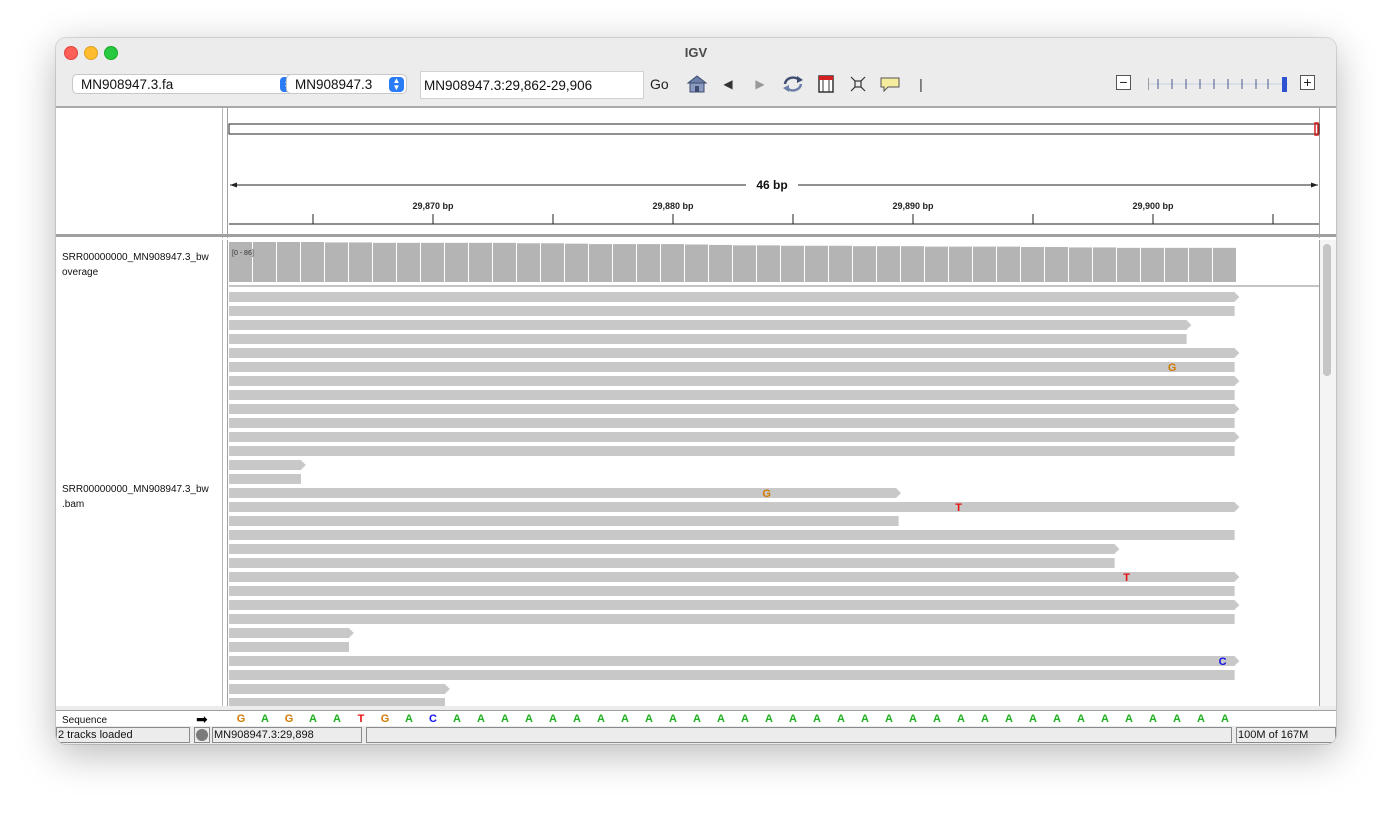 The image size is (1392, 820). What do you see at coordinates (346, 84) in the screenshot?
I see `chromosome-dropdown: MN908947.3 ▲ ▼` at bounding box center [346, 84].